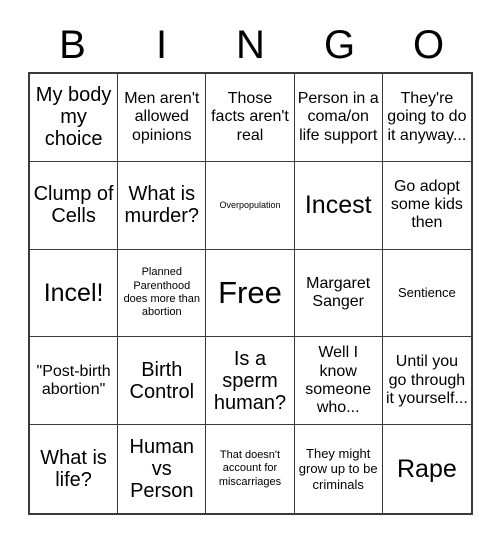 The image size is (500, 544). I want to click on bingo-cell-label: Those facts aren't real, so click(250, 117).